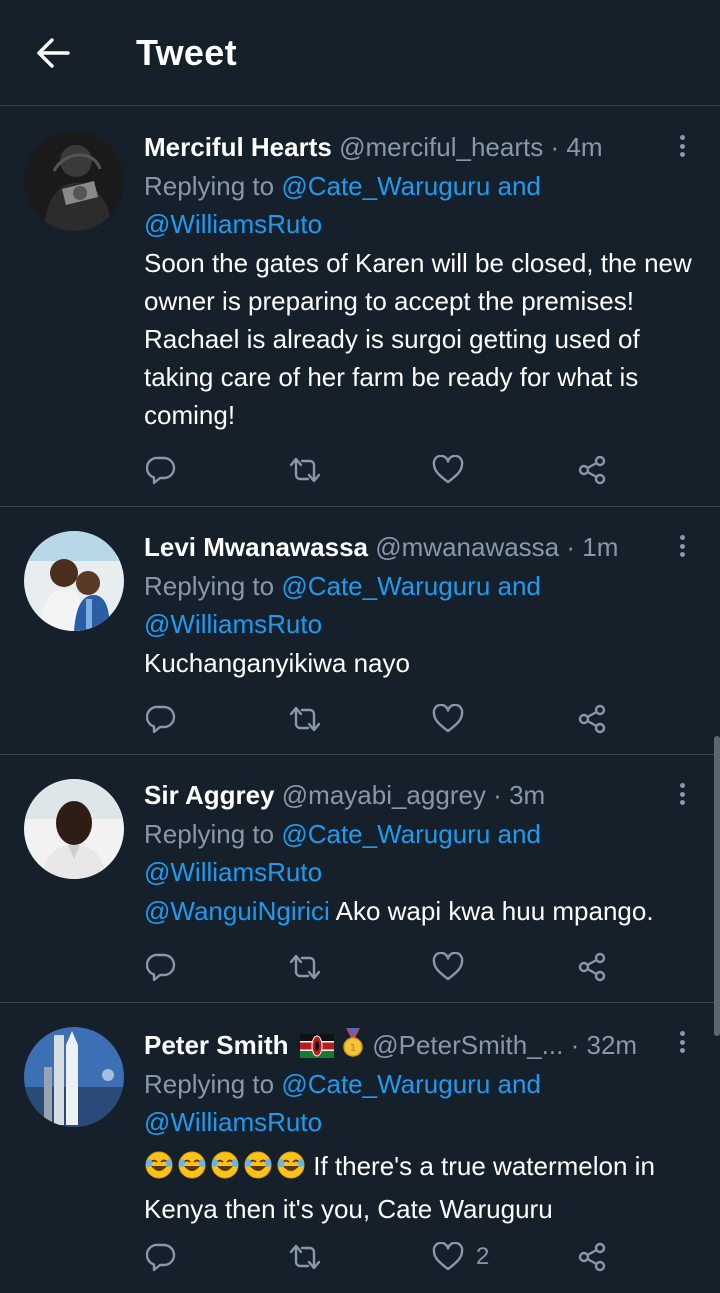 Image resolution: width=720 pixels, height=1293 pixels. Describe the element at coordinates (209, 795) in the screenshot. I see `display-name: Sir Aggrey` at that location.